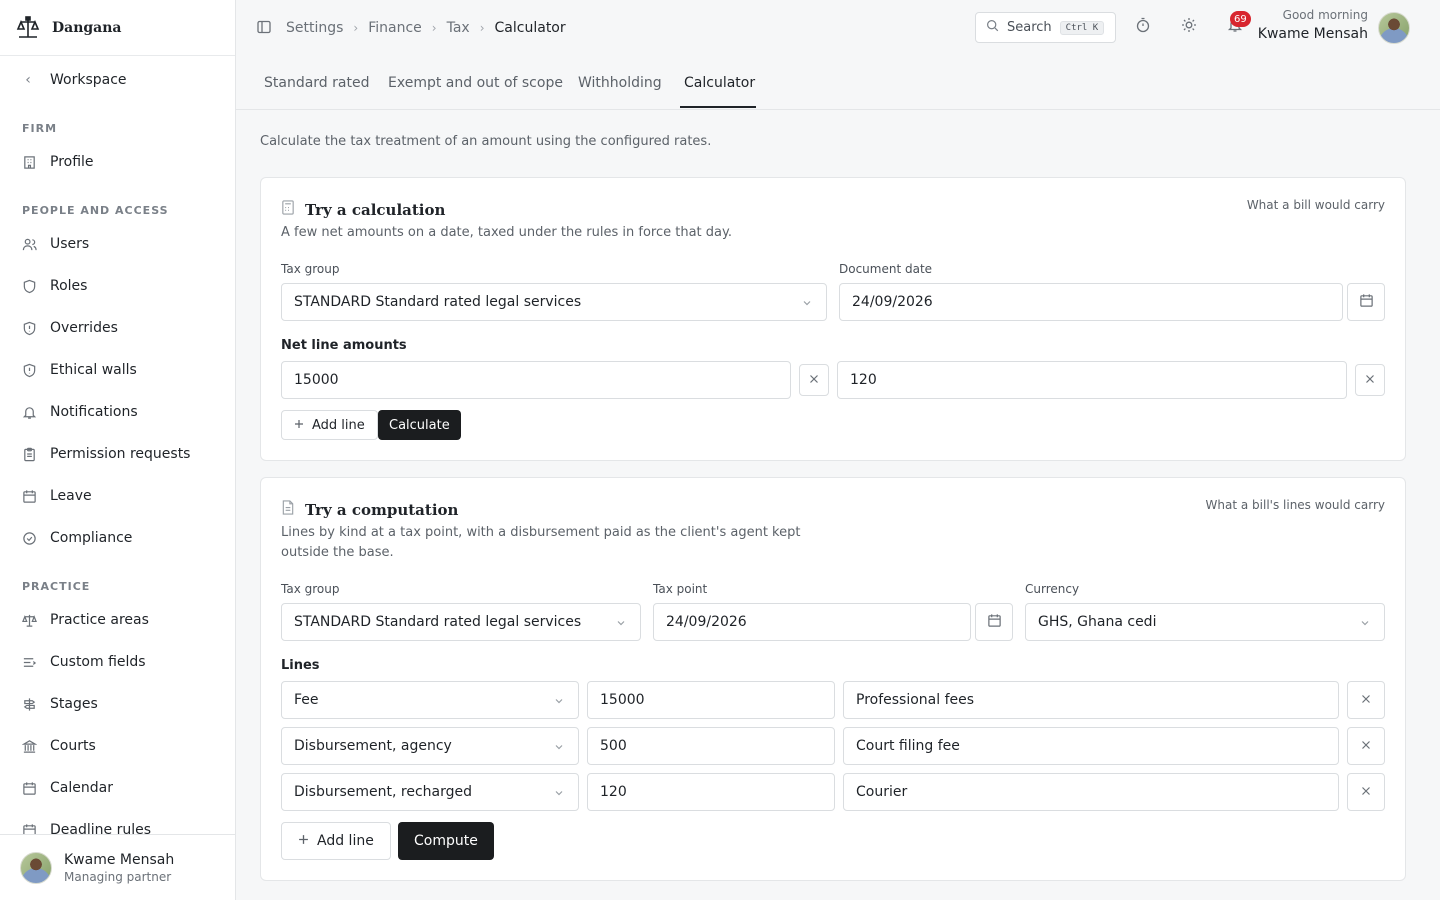 This screenshot has height=900, width=1440. What do you see at coordinates (1091, 302) in the screenshot?
I see `document-date-input: 24/09/2026` at bounding box center [1091, 302].